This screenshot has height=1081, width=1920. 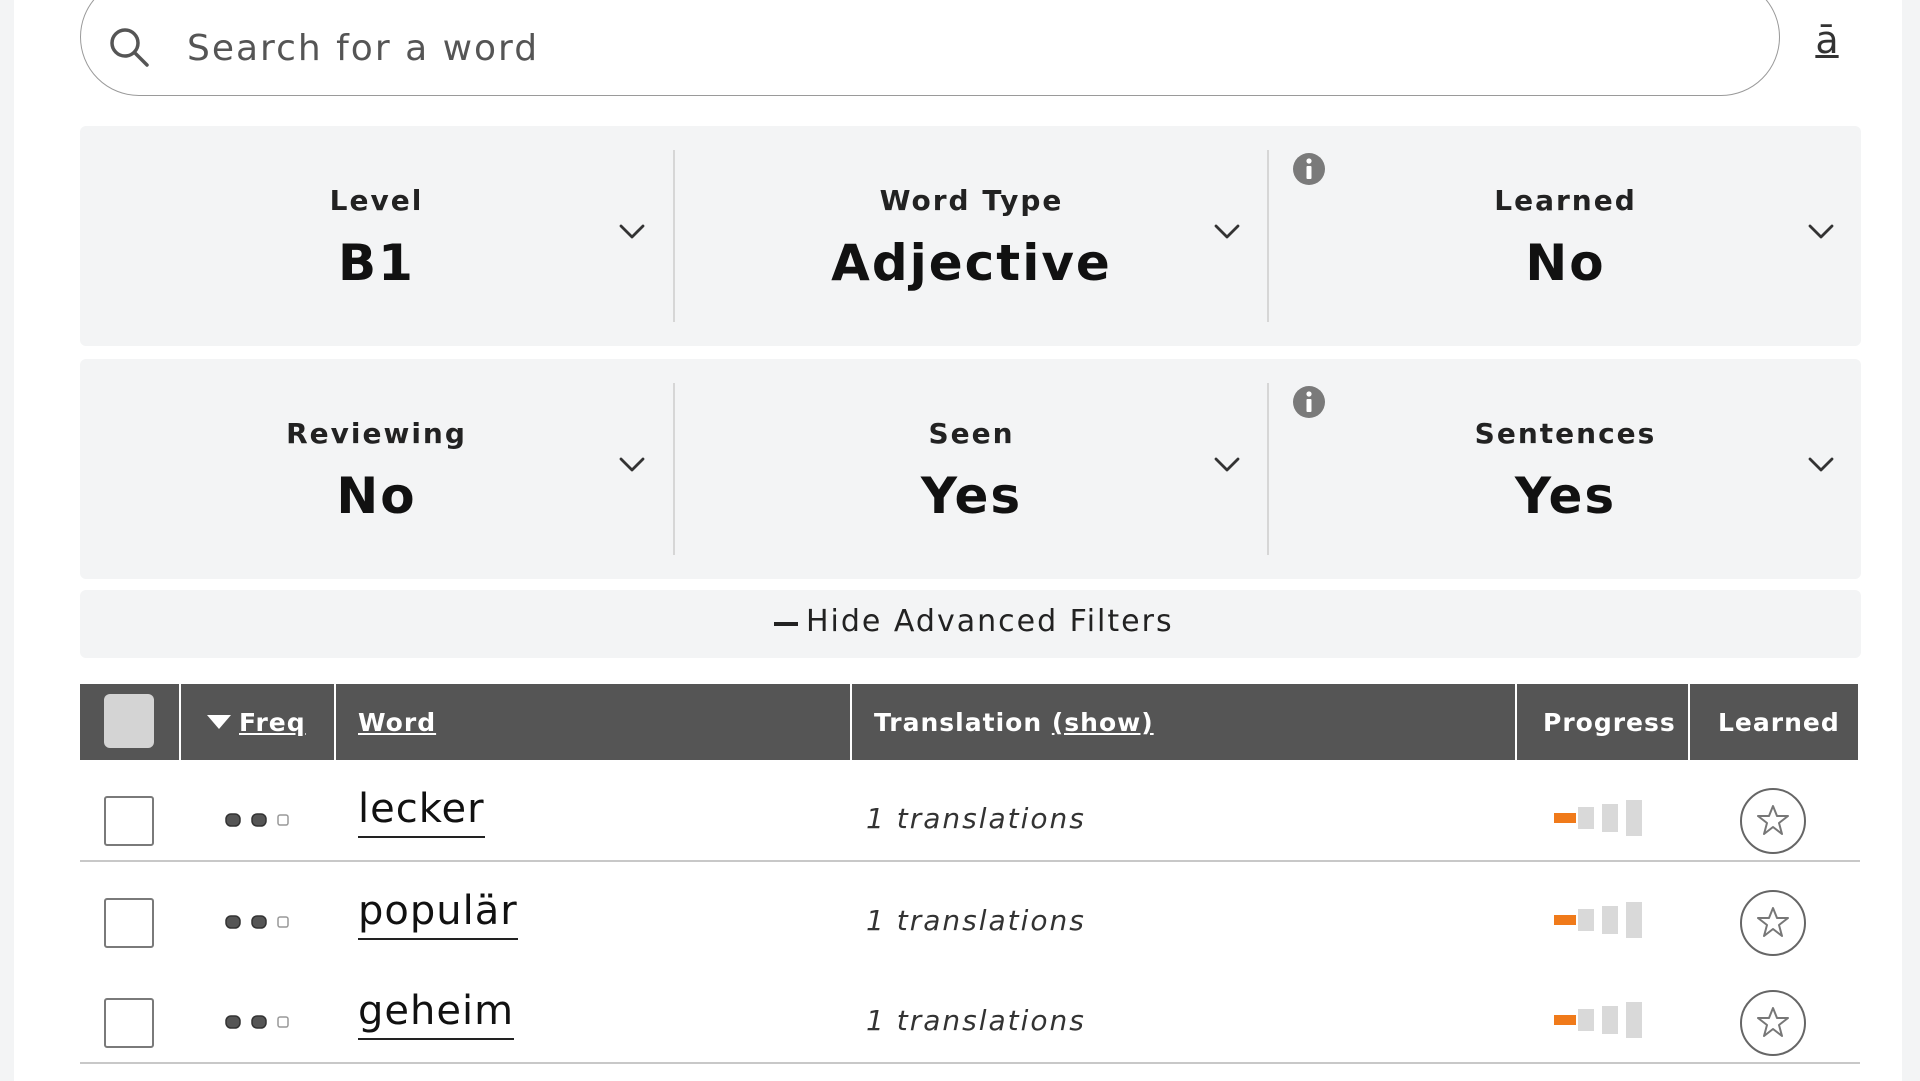 I want to click on header-select-all, so click(x=130, y=722).